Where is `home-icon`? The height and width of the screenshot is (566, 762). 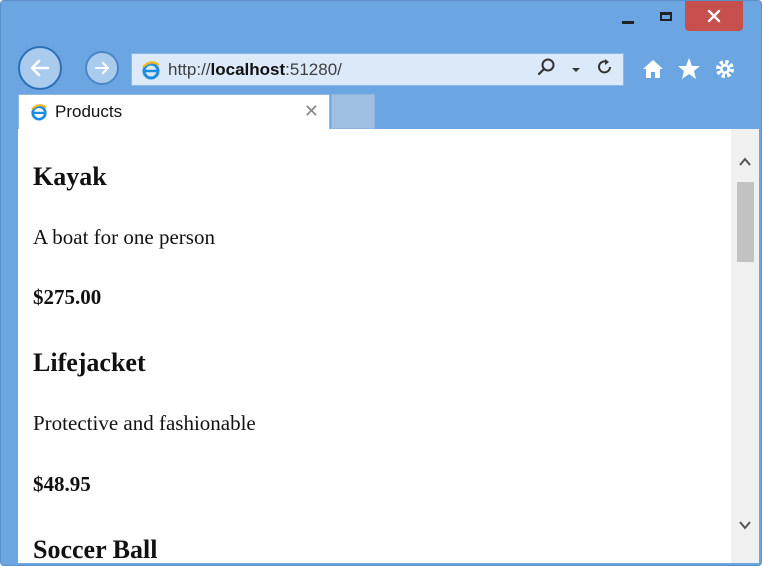
home-icon is located at coordinates (653, 69).